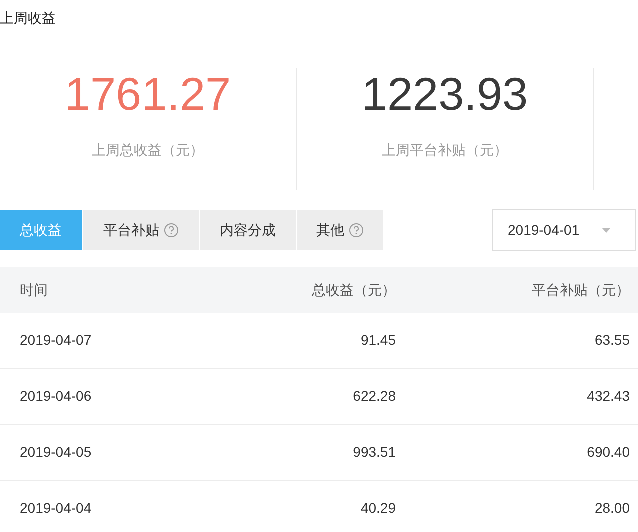 The image size is (638, 532). What do you see at coordinates (141, 230) in the screenshot?
I see `tab: 平台补贴` at bounding box center [141, 230].